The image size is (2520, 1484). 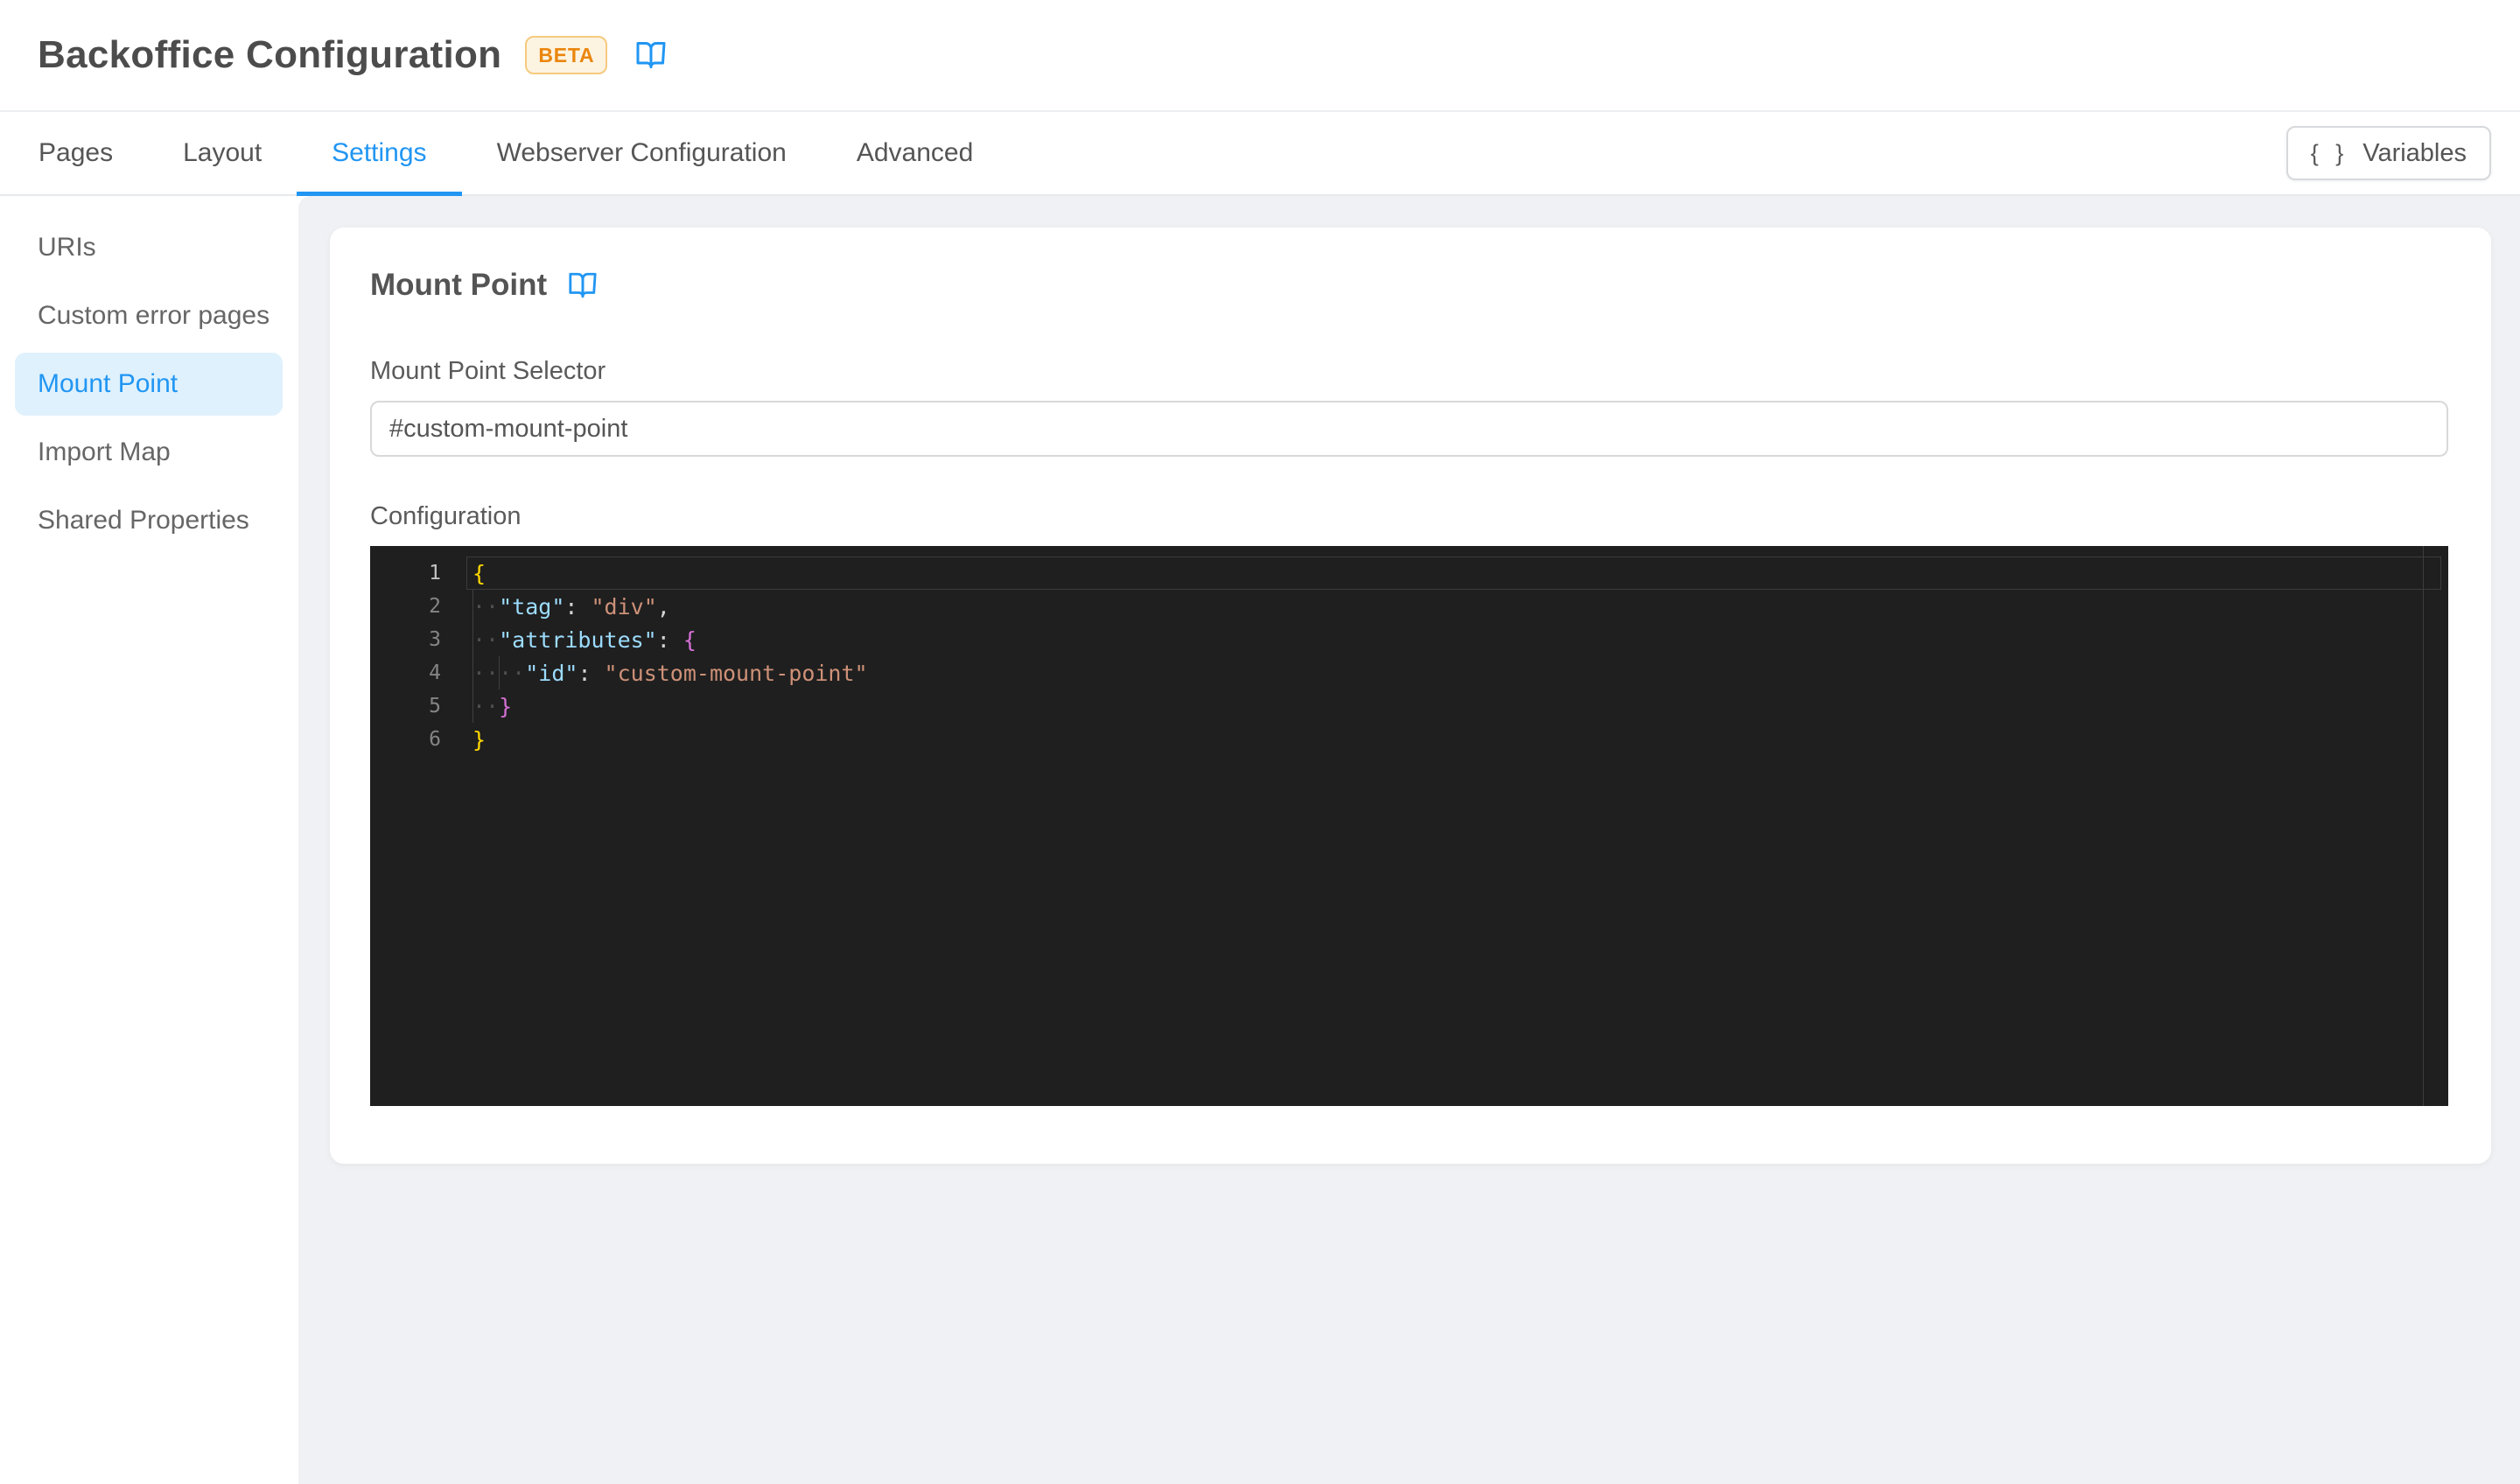 I want to click on docs-book-icon, so click(x=651, y=55).